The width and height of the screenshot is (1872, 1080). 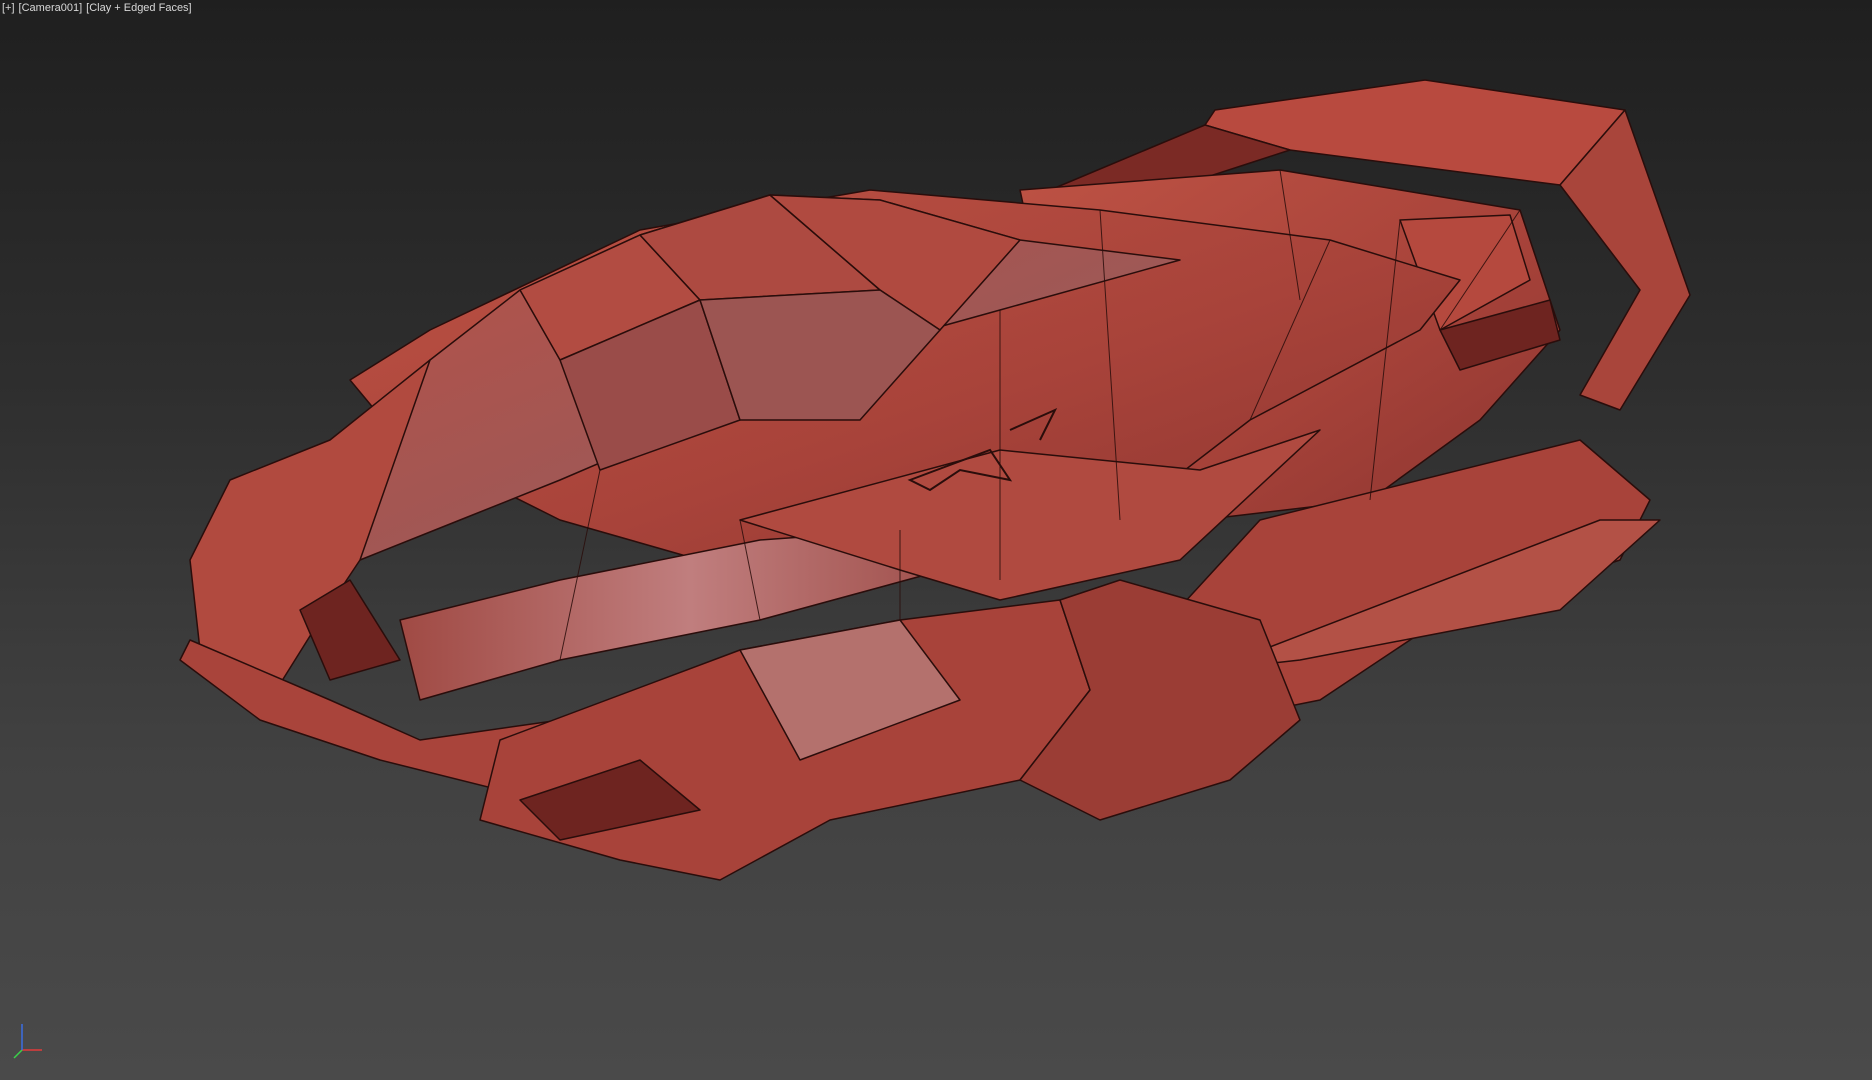 I want to click on rear-spoiler-top, so click(x=1415, y=132).